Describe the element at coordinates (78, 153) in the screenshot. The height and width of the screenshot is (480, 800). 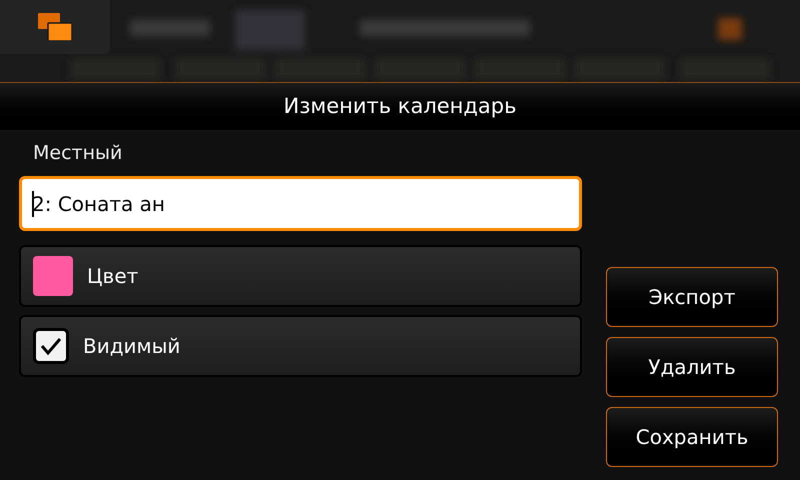
I see `section-label: Местный` at that location.